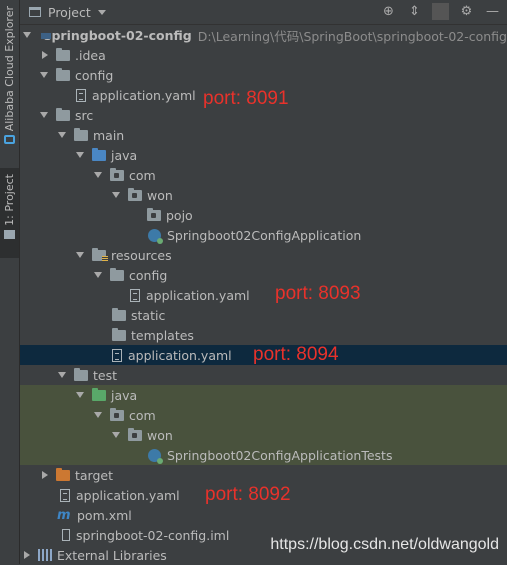  I want to click on project-tab: 1: Project, so click(9, 213).